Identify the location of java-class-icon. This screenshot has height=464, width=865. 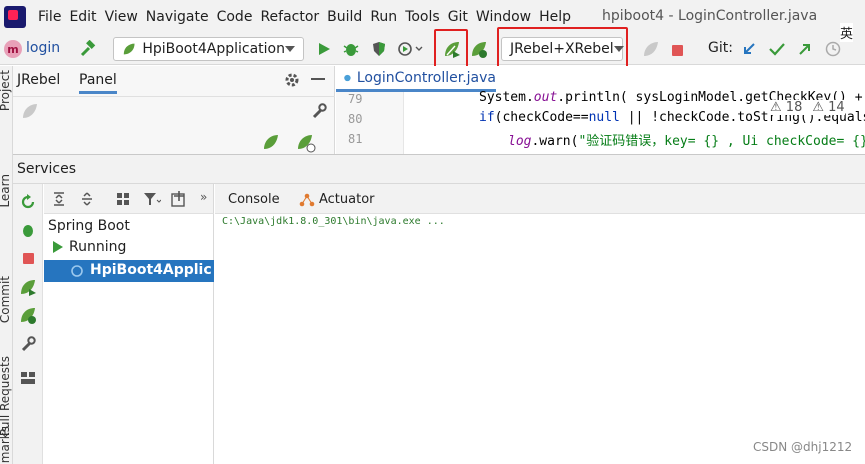
(347, 77).